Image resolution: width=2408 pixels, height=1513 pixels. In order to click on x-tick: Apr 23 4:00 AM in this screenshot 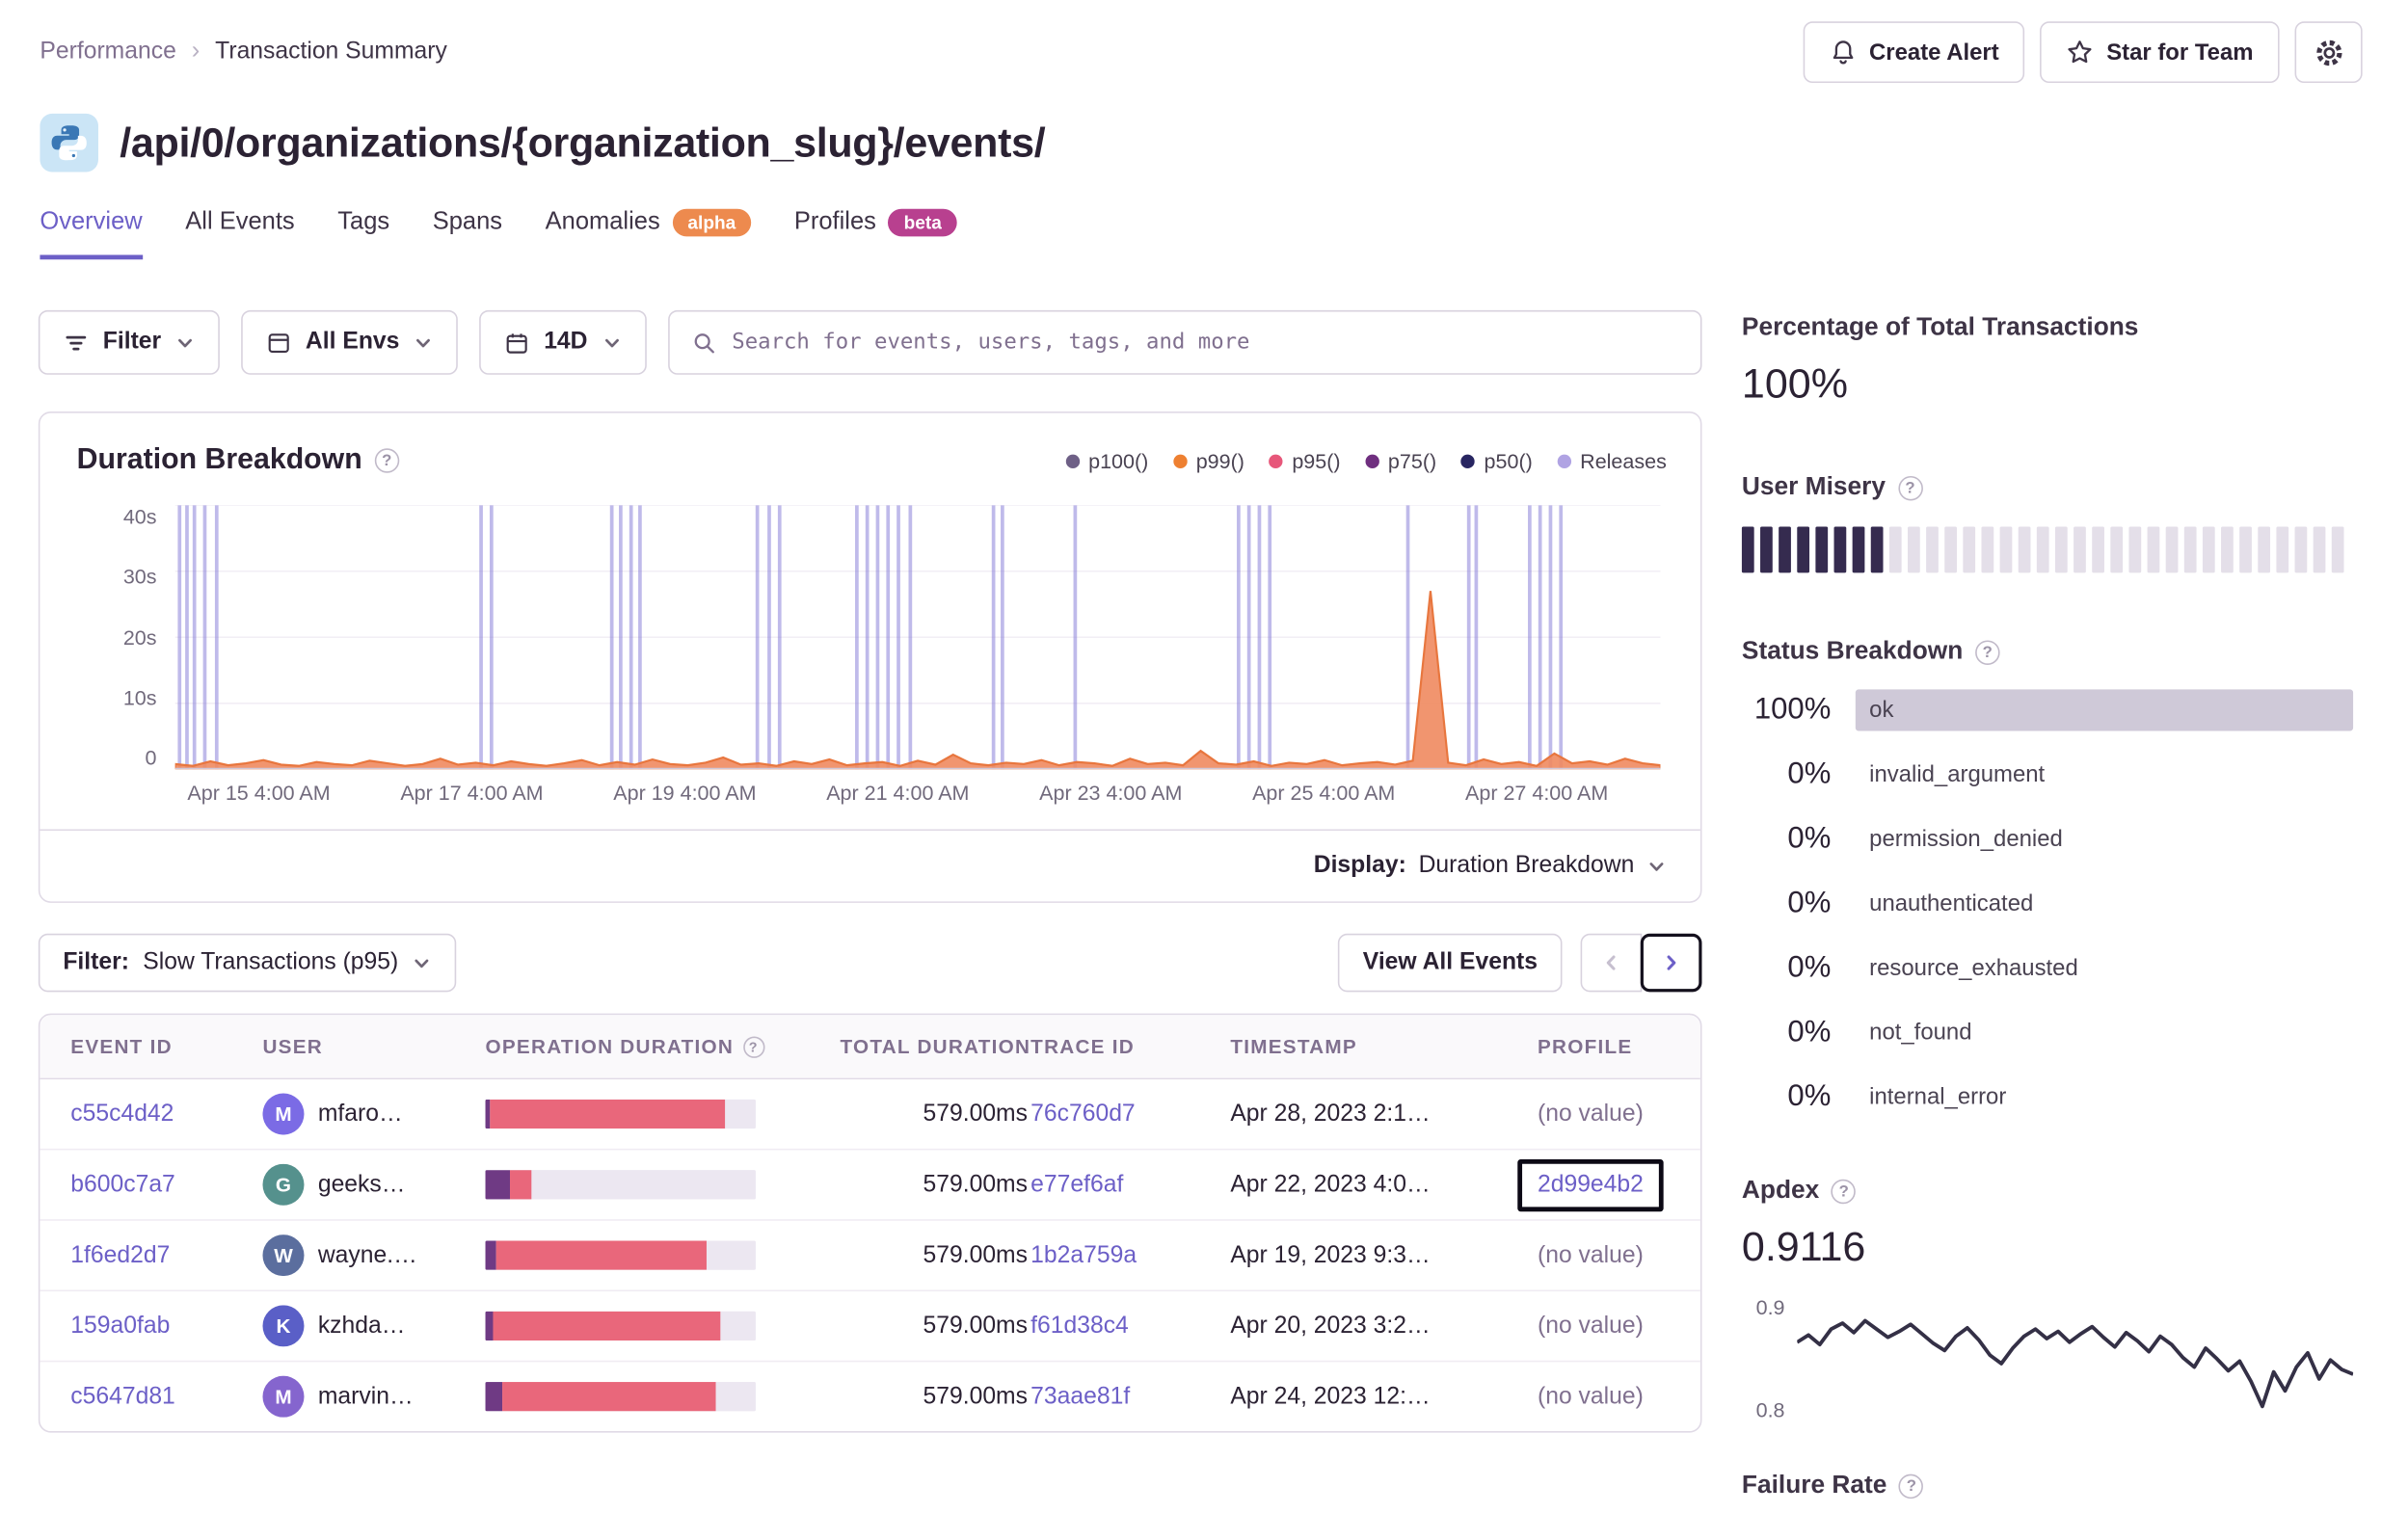, I will do `click(1111, 793)`.